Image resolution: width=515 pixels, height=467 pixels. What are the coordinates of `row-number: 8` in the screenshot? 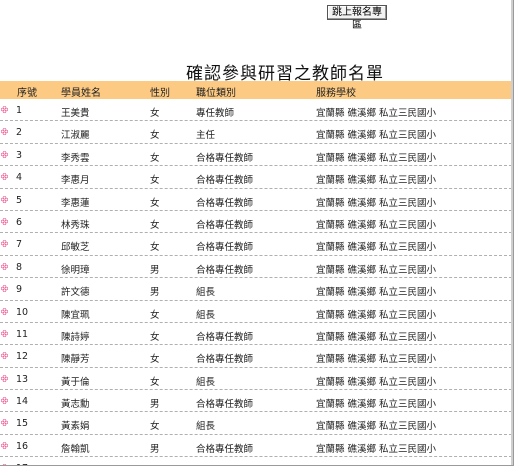 It's located at (19, 267).